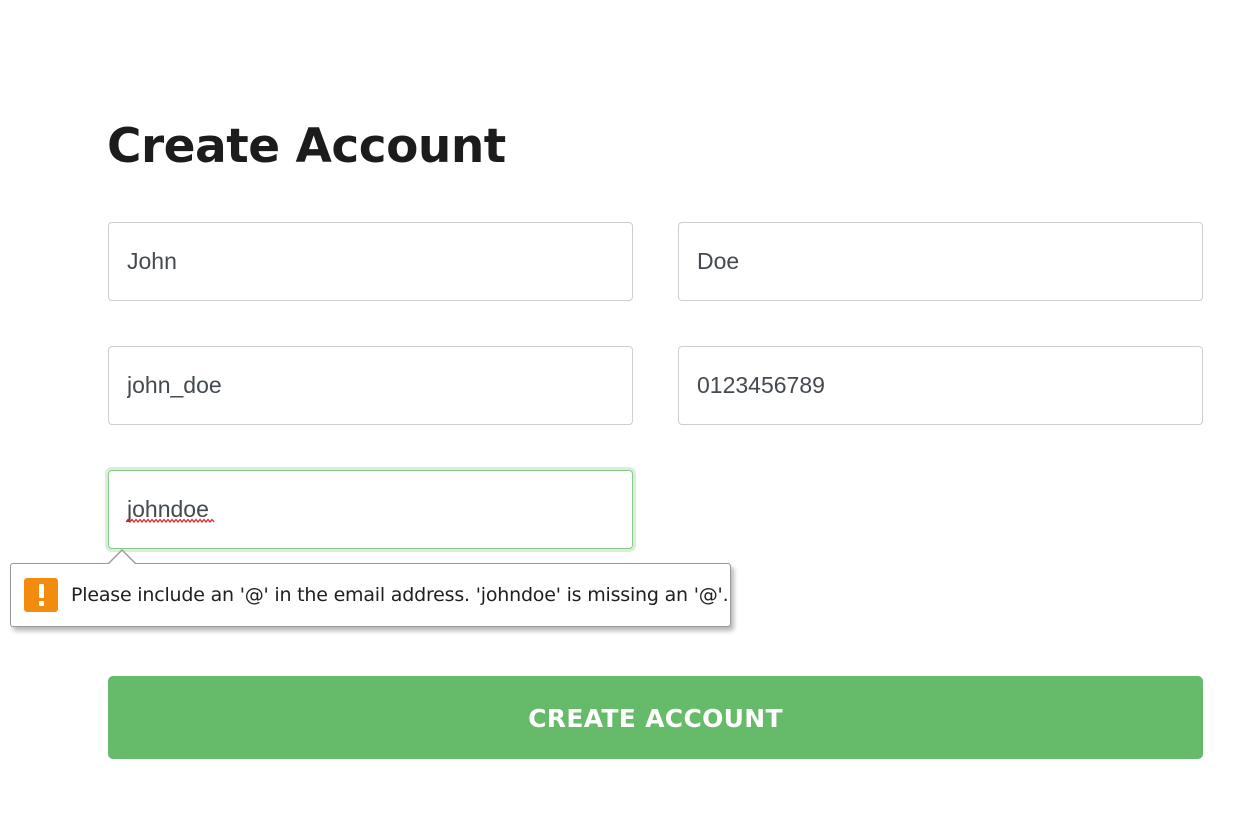 This screenshot has height=814, width=1244. What do you see at coordinates (41, 595) in the screenshot?
I see `warning-icon` at bounding box center [41, 595].